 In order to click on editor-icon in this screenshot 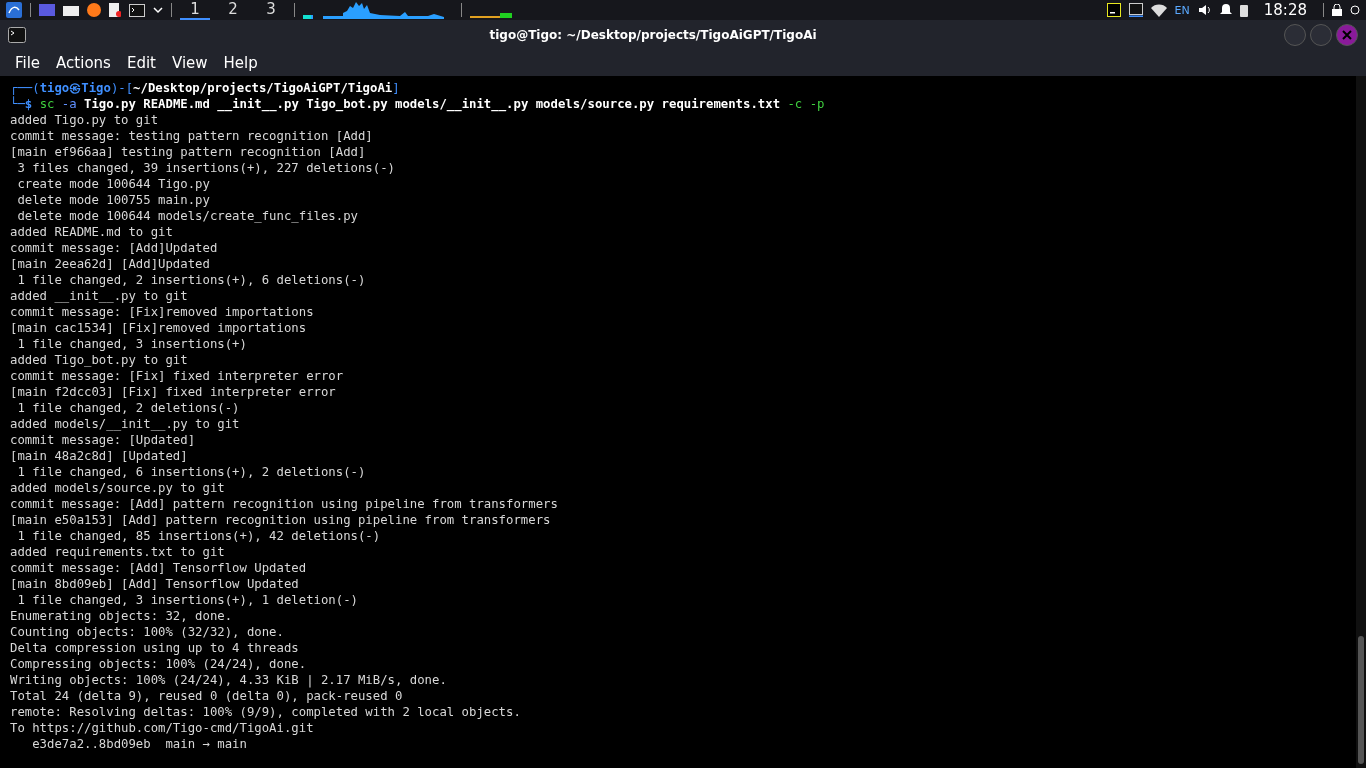, I will do `click(1113, 10)`.